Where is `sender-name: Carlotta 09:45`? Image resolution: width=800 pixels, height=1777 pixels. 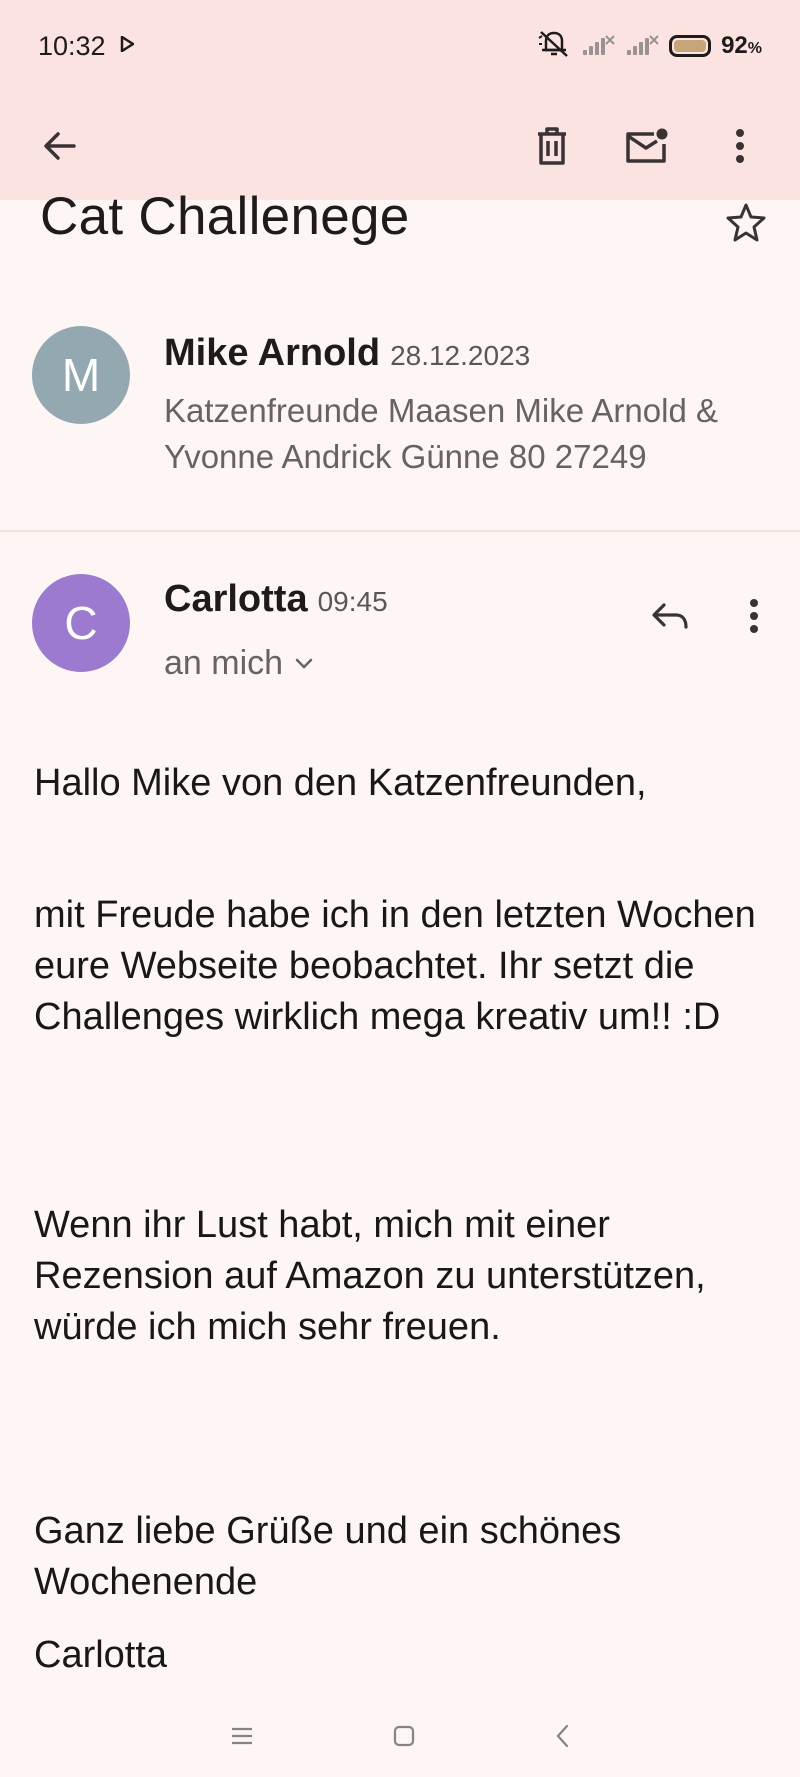 sender-name: Carlotta 09:45 is located at coordinates (276, 599).